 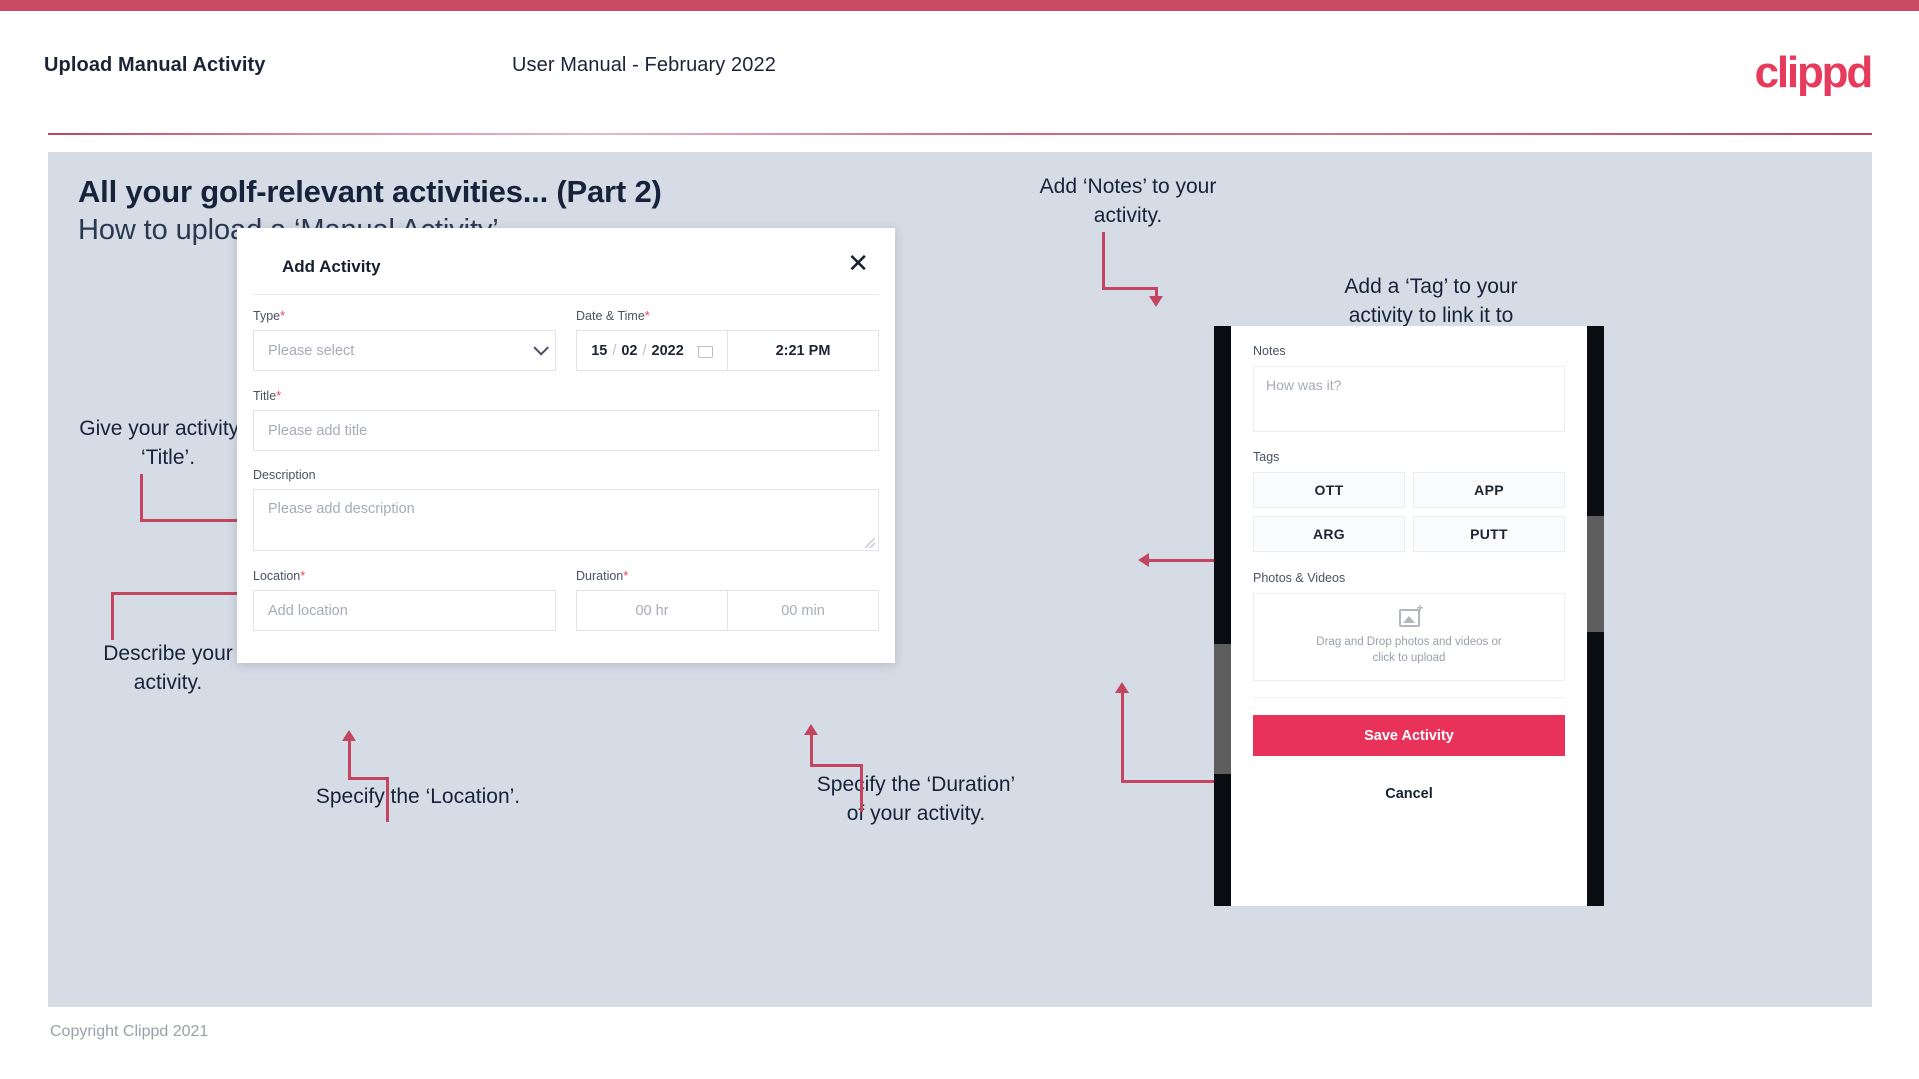 I want to click on field-title: Title* Please add title, so click(x=566, y=419).